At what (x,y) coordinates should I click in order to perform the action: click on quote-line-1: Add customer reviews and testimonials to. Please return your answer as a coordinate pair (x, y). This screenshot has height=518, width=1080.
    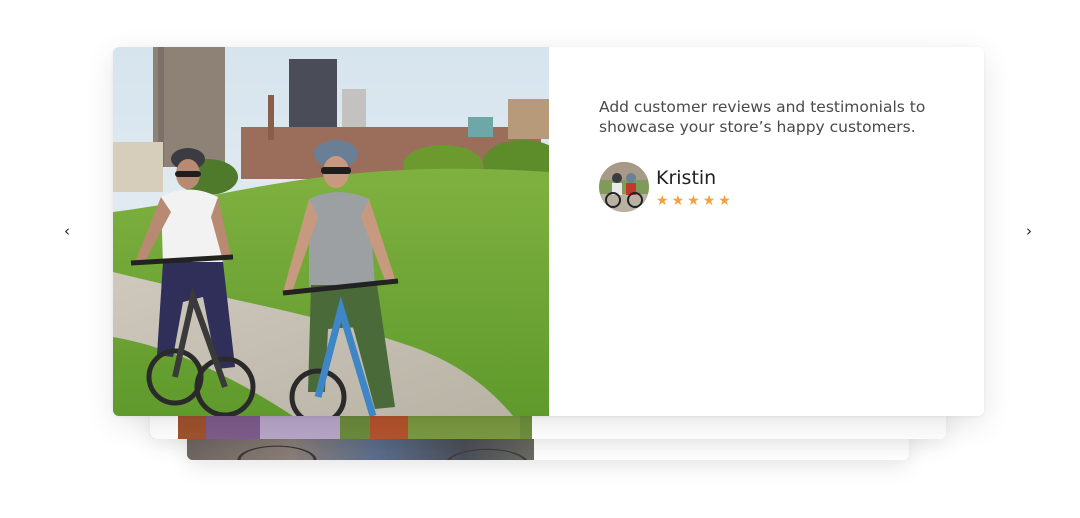
    Looking at the image, I should click on (762, 107).